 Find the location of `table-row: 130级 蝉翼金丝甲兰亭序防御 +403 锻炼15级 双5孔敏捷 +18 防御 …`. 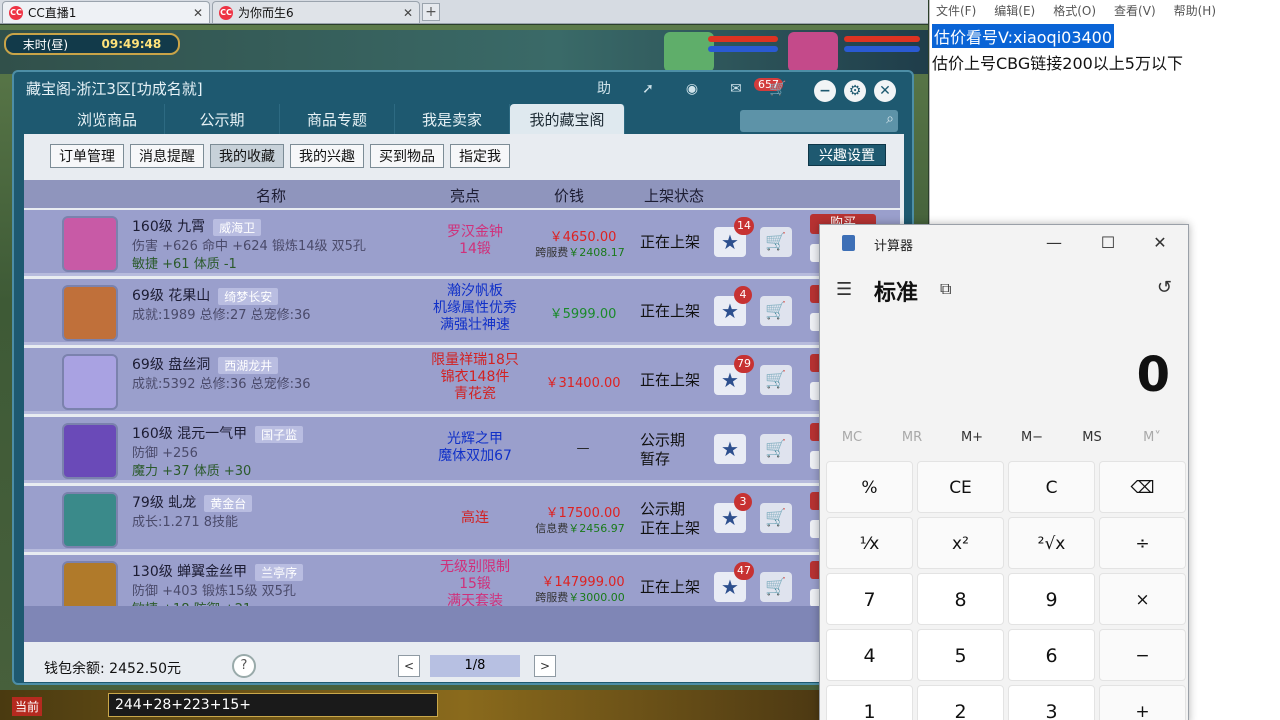

table-row: 130级 蝉翼金丝甲兰亭序防御 +403 锻炼15级 双5孔敏捷 +18 防御 … is located at coordinates (462, 580).